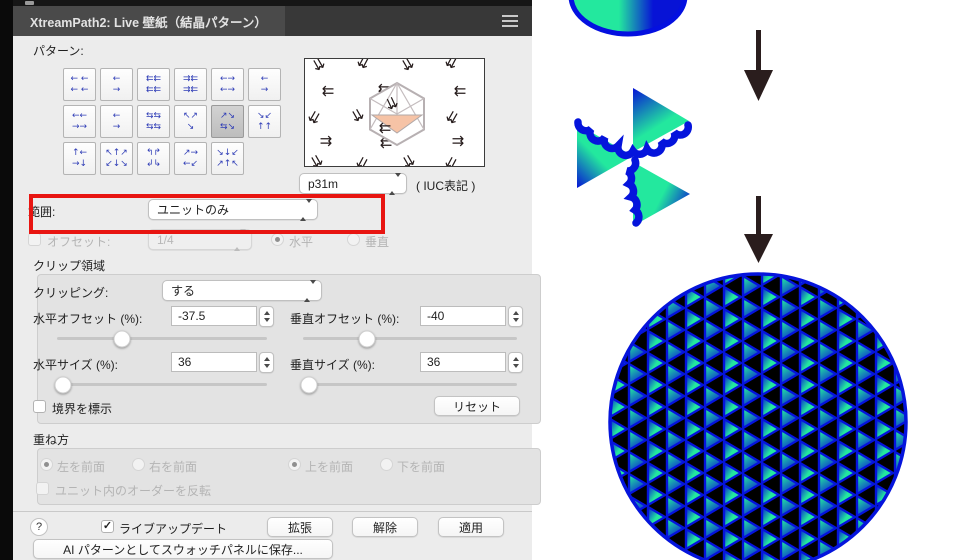 This screenshot has width=980, height=560. I want to click on pattern-preview: ⇊ ⇊ ⇊ ⇊ ⇊ ⇊ ⇊ ⇊ ⇊ ⇊ ⇊ ⇊ ⇊ ⇊ ⇊ ⇊ ⇊ ⇊ ⇊, so click(394, 112).